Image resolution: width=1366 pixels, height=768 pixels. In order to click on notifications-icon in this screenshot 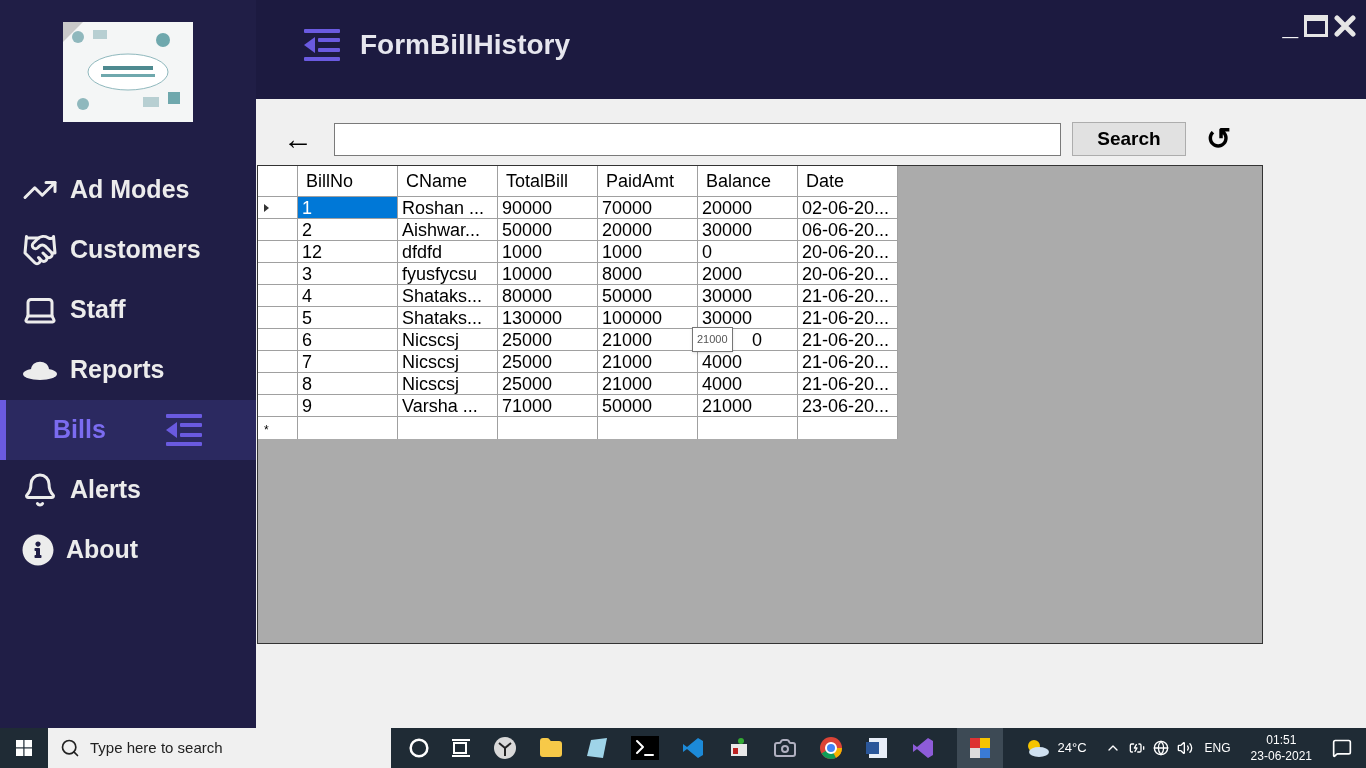, I will do `click(1342, 748)`.